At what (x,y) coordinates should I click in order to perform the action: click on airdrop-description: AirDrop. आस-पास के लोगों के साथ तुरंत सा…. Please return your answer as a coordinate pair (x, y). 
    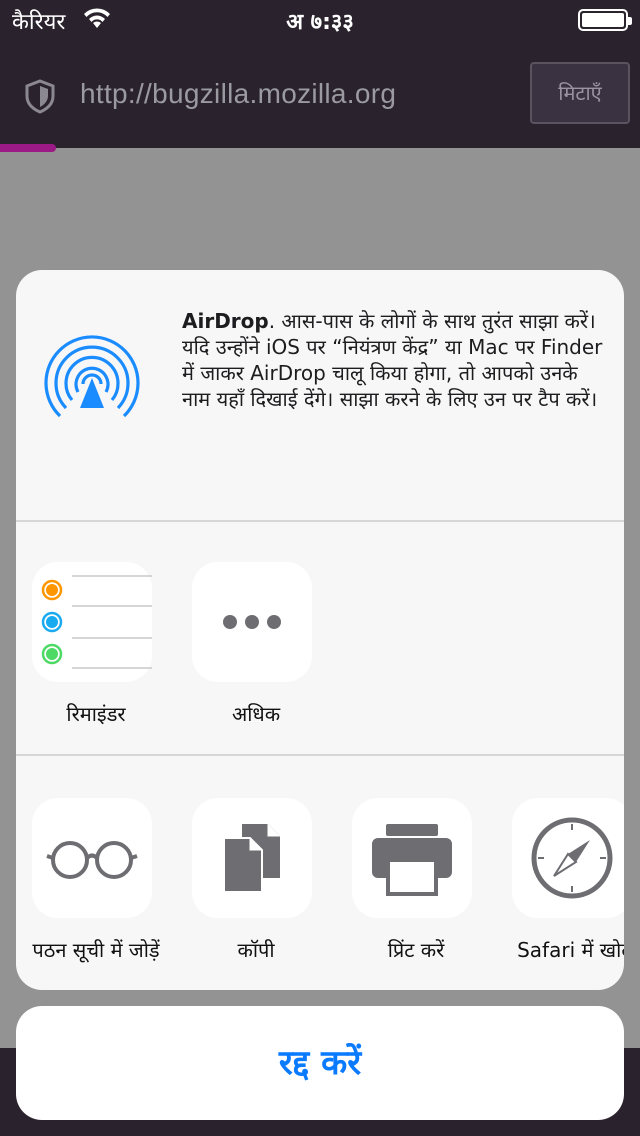
    Looking at the image, I should click on (397, 360).